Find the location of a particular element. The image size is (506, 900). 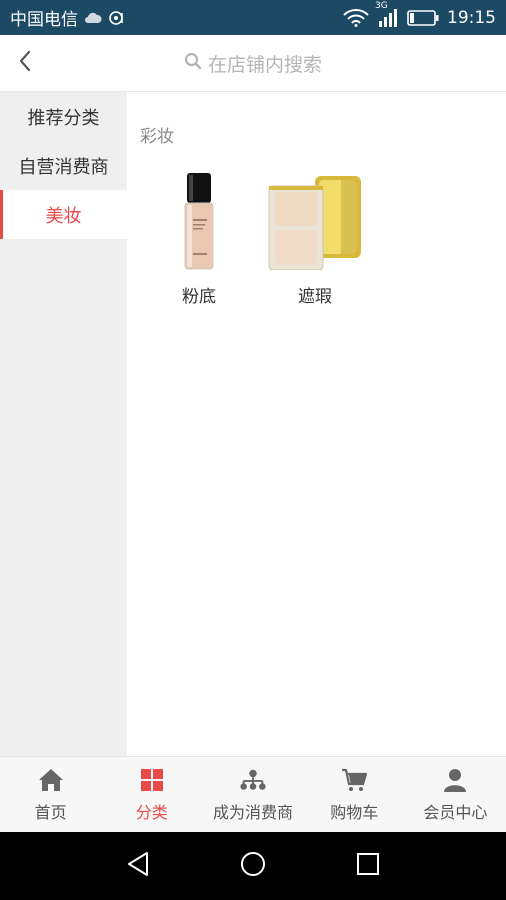

back-button is located at coordinates (25, 63).